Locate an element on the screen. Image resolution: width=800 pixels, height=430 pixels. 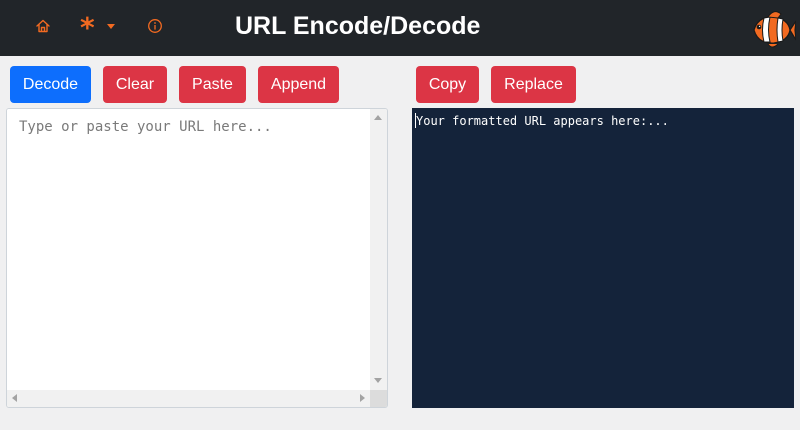
top-navbar: * URL Encode/Decode is located at coordinates (400, 28).